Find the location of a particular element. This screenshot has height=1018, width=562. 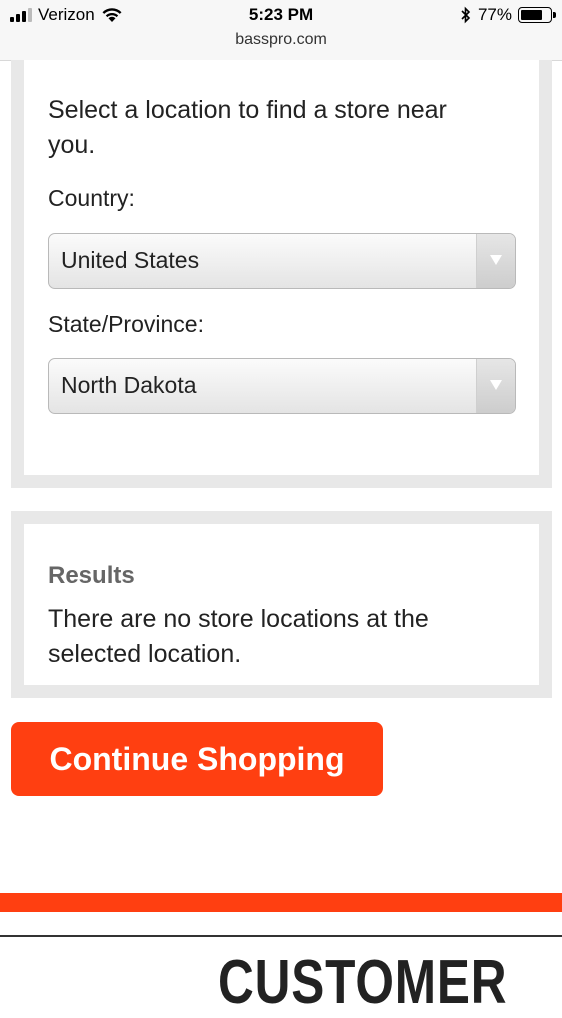

state-select-toggle is located at coordinates (495, 386).